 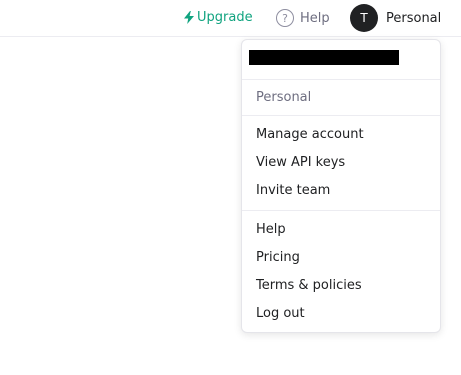 I want to click on menu-user-header, so click(x=341, y=60).